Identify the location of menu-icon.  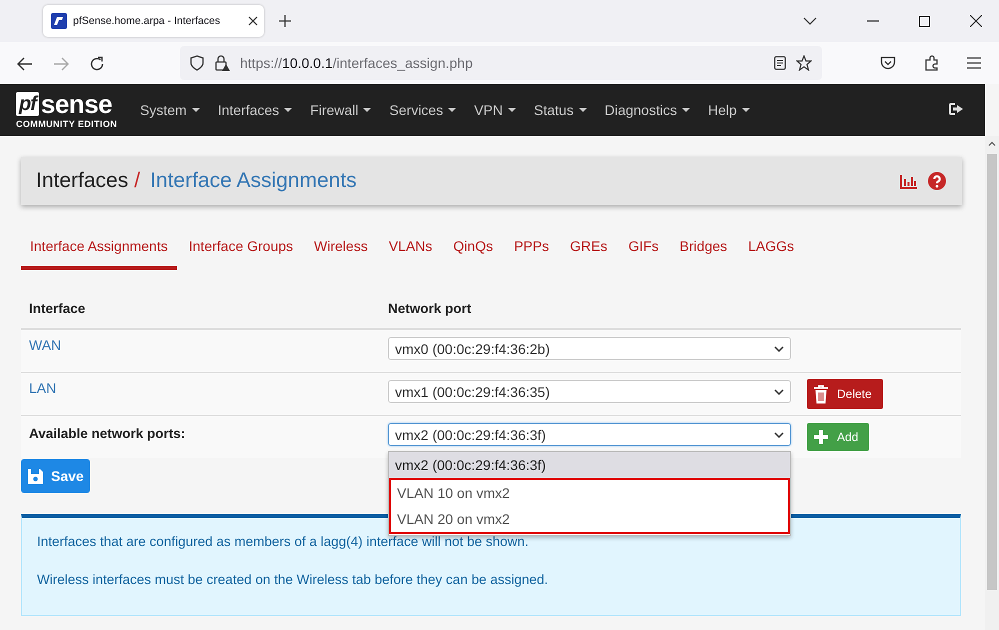
(974, 63).